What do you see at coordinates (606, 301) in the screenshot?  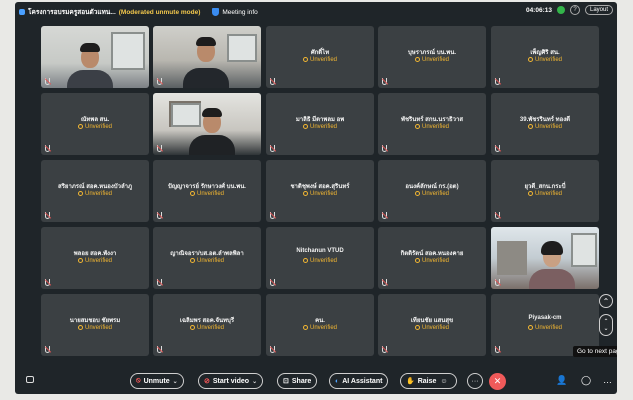 I see `previous-page-button: ⌃` at bounding box center [606, 301].